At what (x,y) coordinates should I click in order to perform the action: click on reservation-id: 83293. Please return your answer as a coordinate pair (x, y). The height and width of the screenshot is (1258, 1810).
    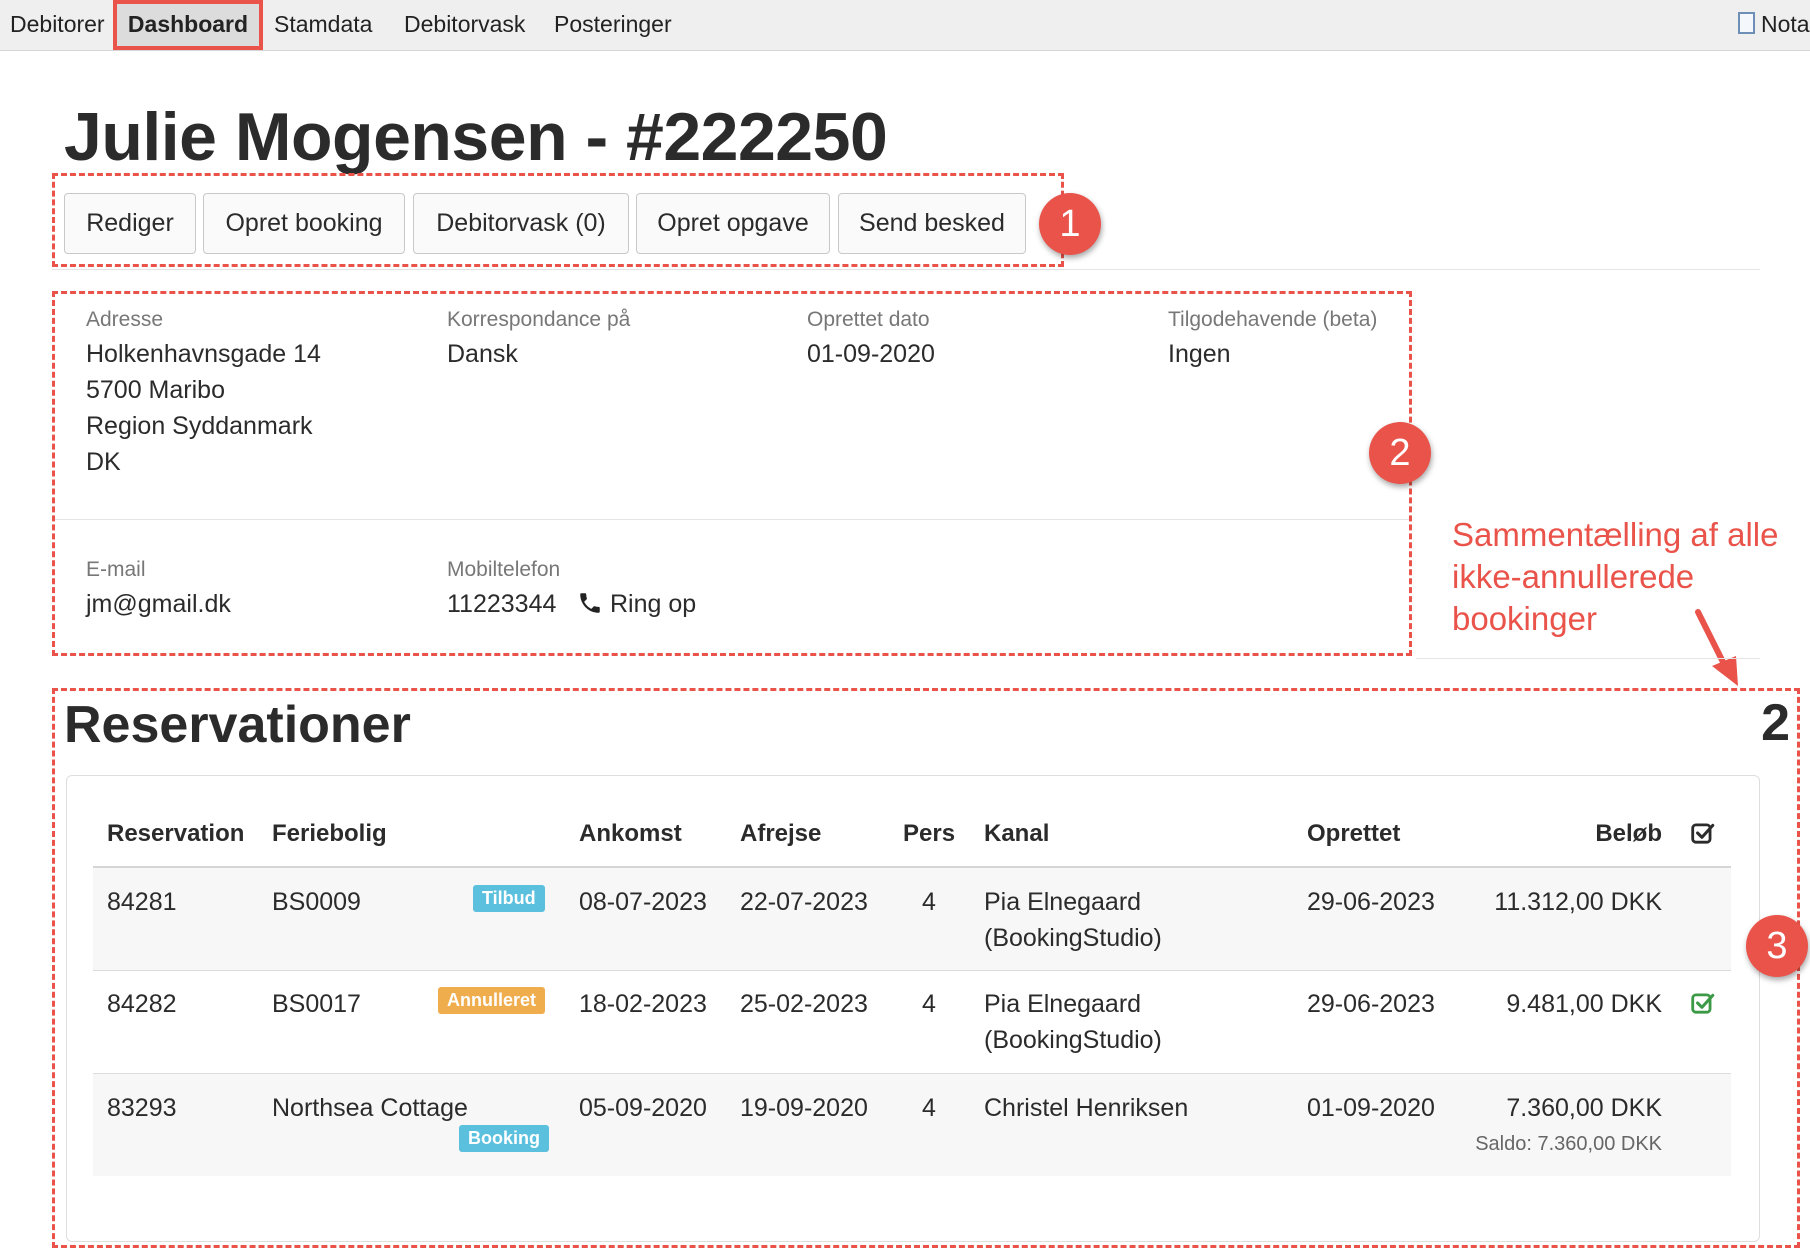
    Looking at the image, I should click on (142, 1108).